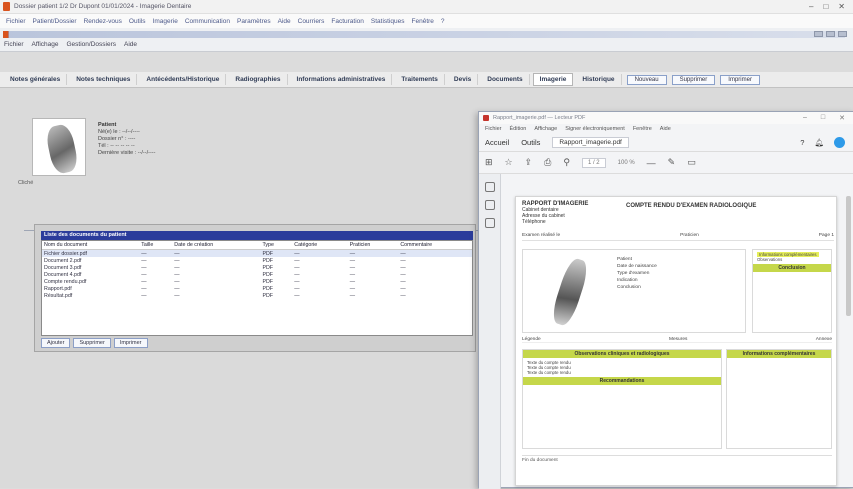 The height and width of the screenshot is (489, 853). Describe the element at coordinates (547, 162) in the screenshot. I see `printer-icon: ⎙` at that location.